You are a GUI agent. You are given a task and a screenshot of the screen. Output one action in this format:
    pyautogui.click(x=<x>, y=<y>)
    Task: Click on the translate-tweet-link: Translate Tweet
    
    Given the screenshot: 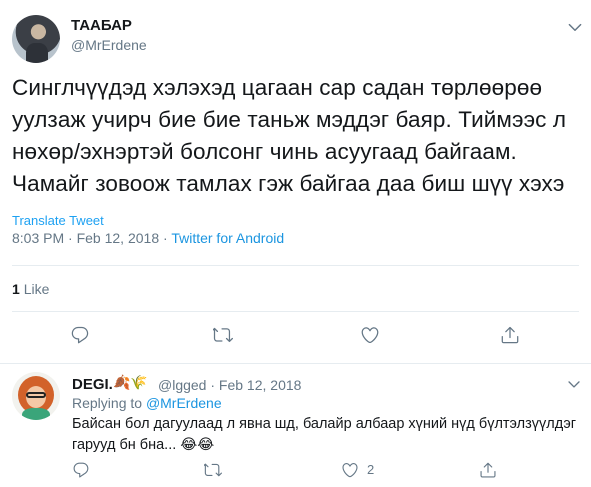 What is the action you would take?
    pyautogui.click(x=58, y=220)
    